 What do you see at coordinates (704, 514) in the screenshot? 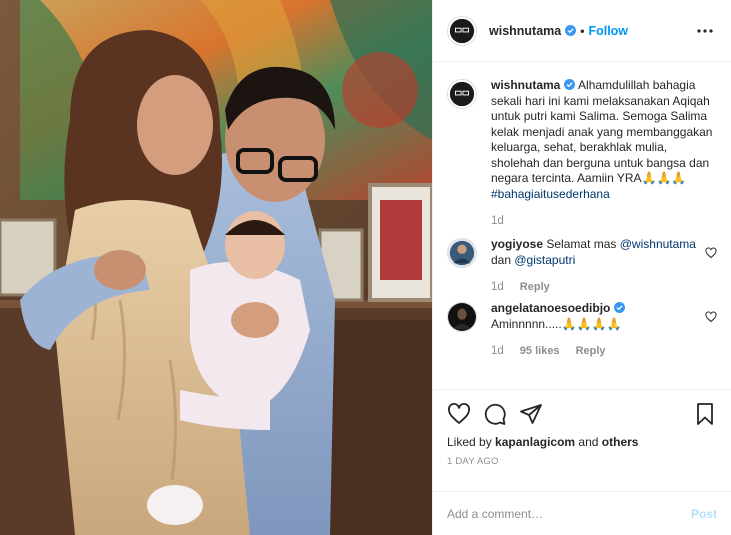
I see `post-comment-button: Post` at bounding box center [704, 514].